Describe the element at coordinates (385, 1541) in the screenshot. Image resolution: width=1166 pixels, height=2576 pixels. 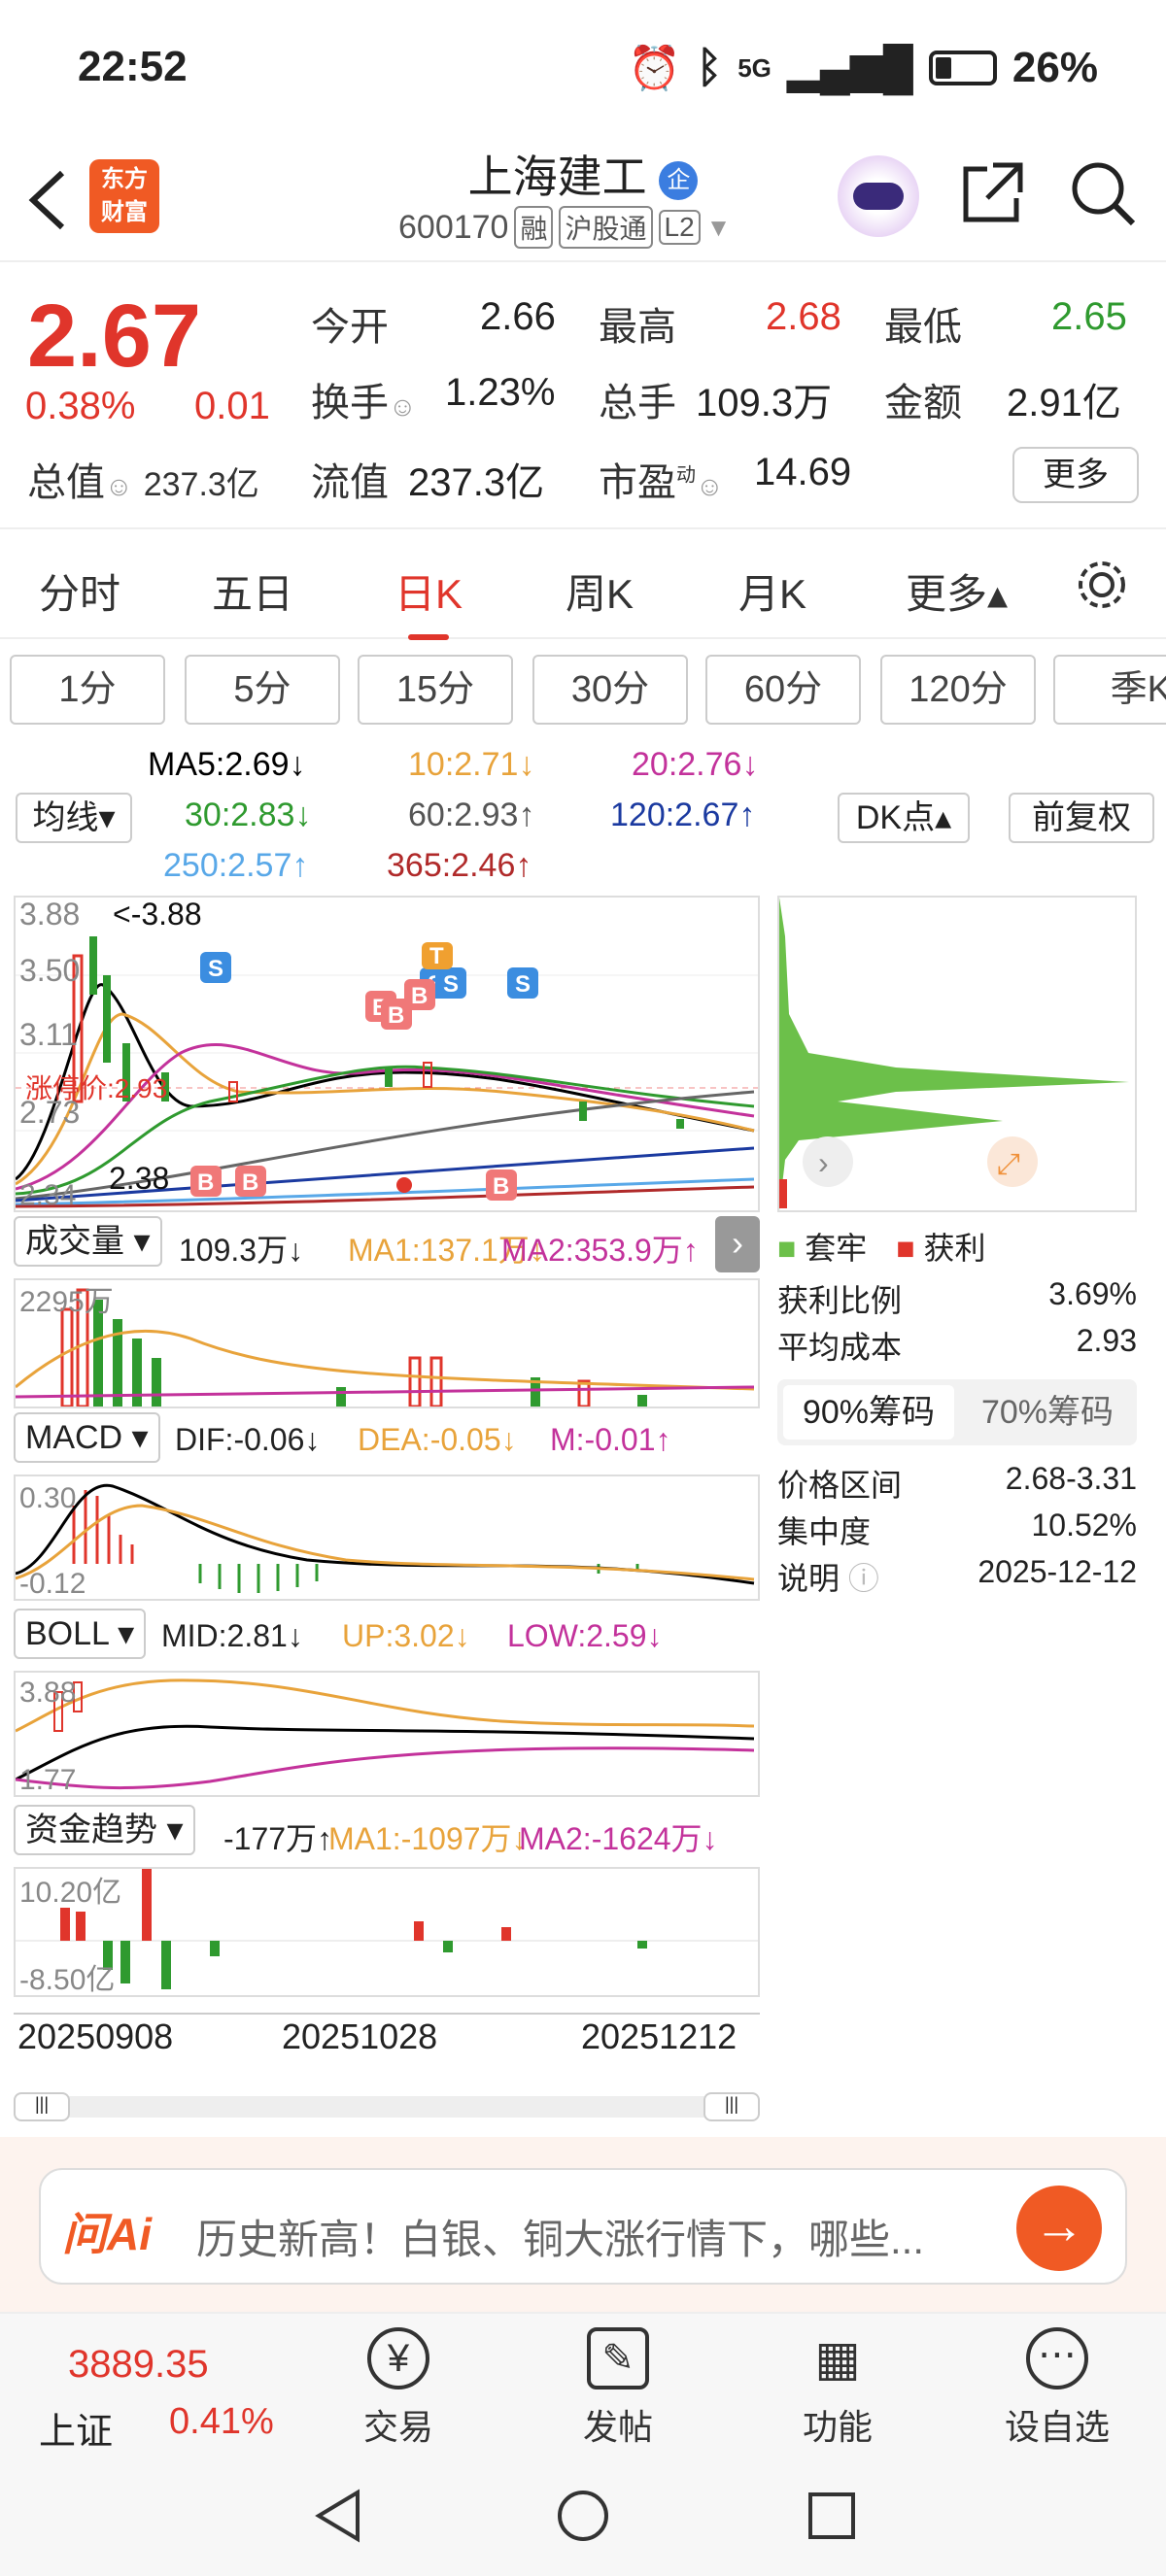
I see `macd-svg: 0.30 -0.12` at that location.